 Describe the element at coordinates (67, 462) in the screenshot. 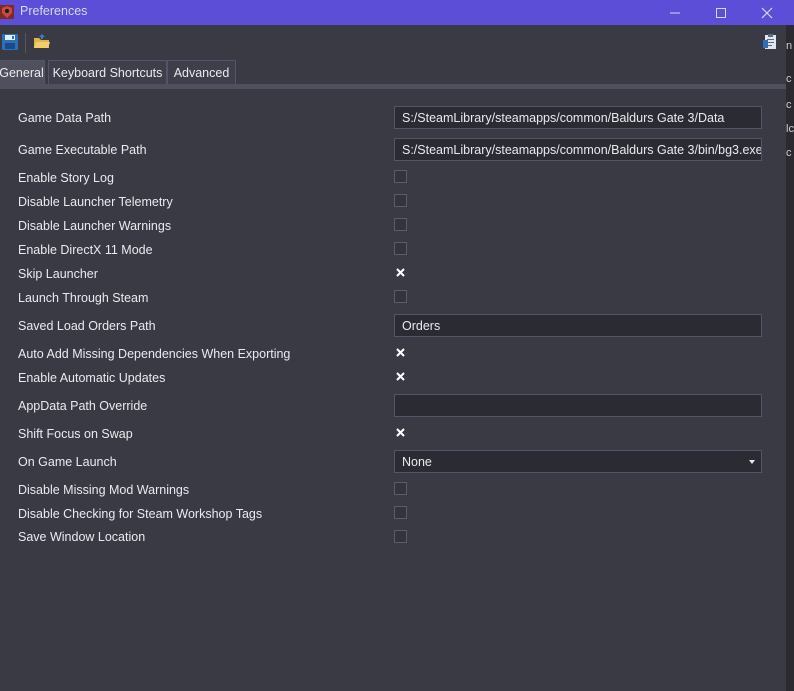

I see `on-game-launch-label: On Game Launch` at that location.